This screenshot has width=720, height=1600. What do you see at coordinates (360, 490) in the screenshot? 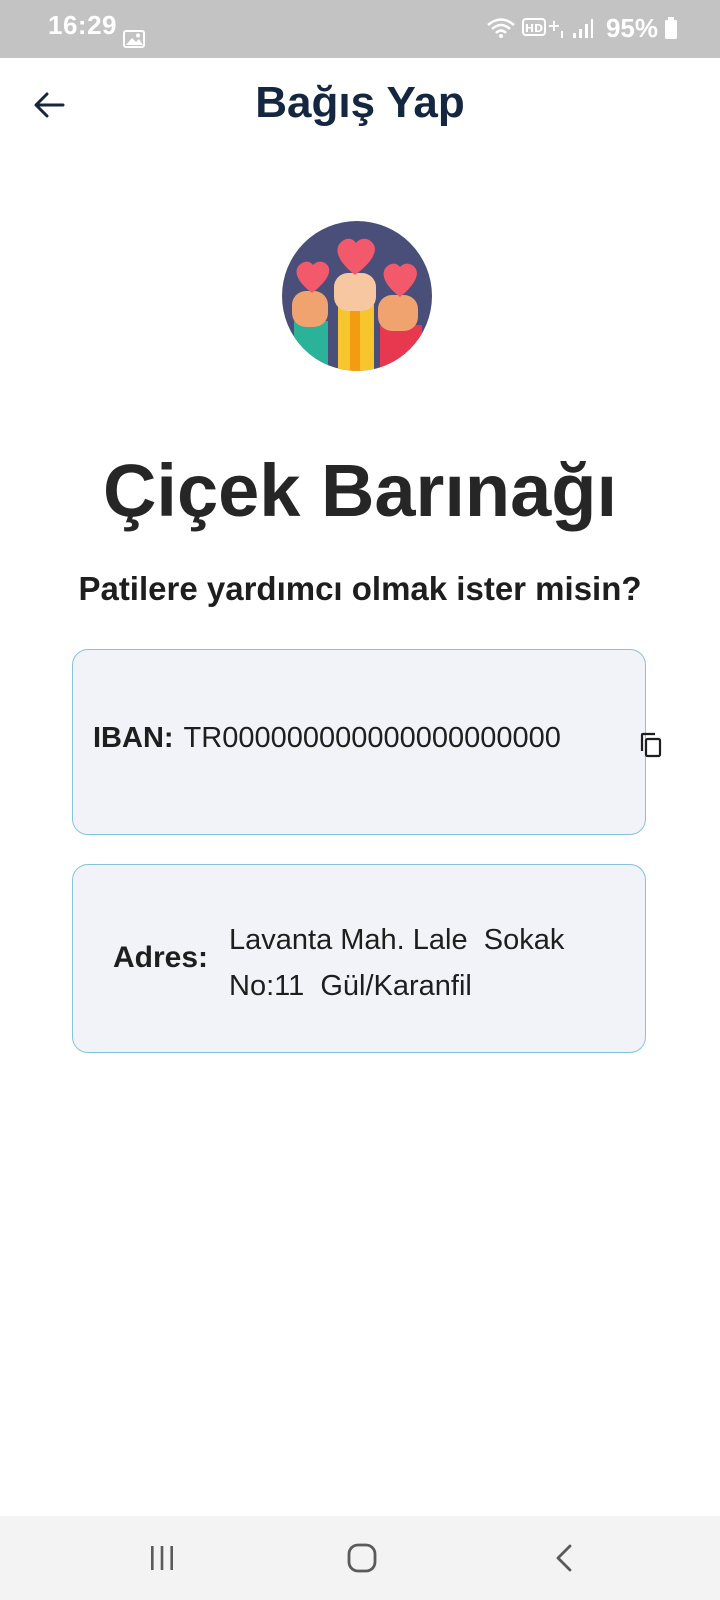
I see `shelter-name: Çiçek Barınağı` at bounding box center [360, 490].